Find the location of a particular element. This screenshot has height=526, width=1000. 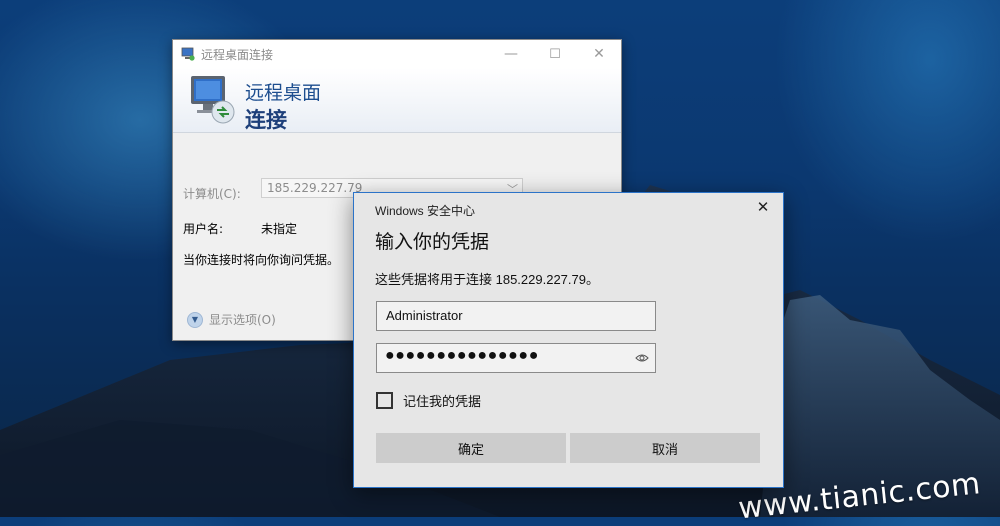

banner-line1: 远程桌面 is located at coordinates (283, 93).